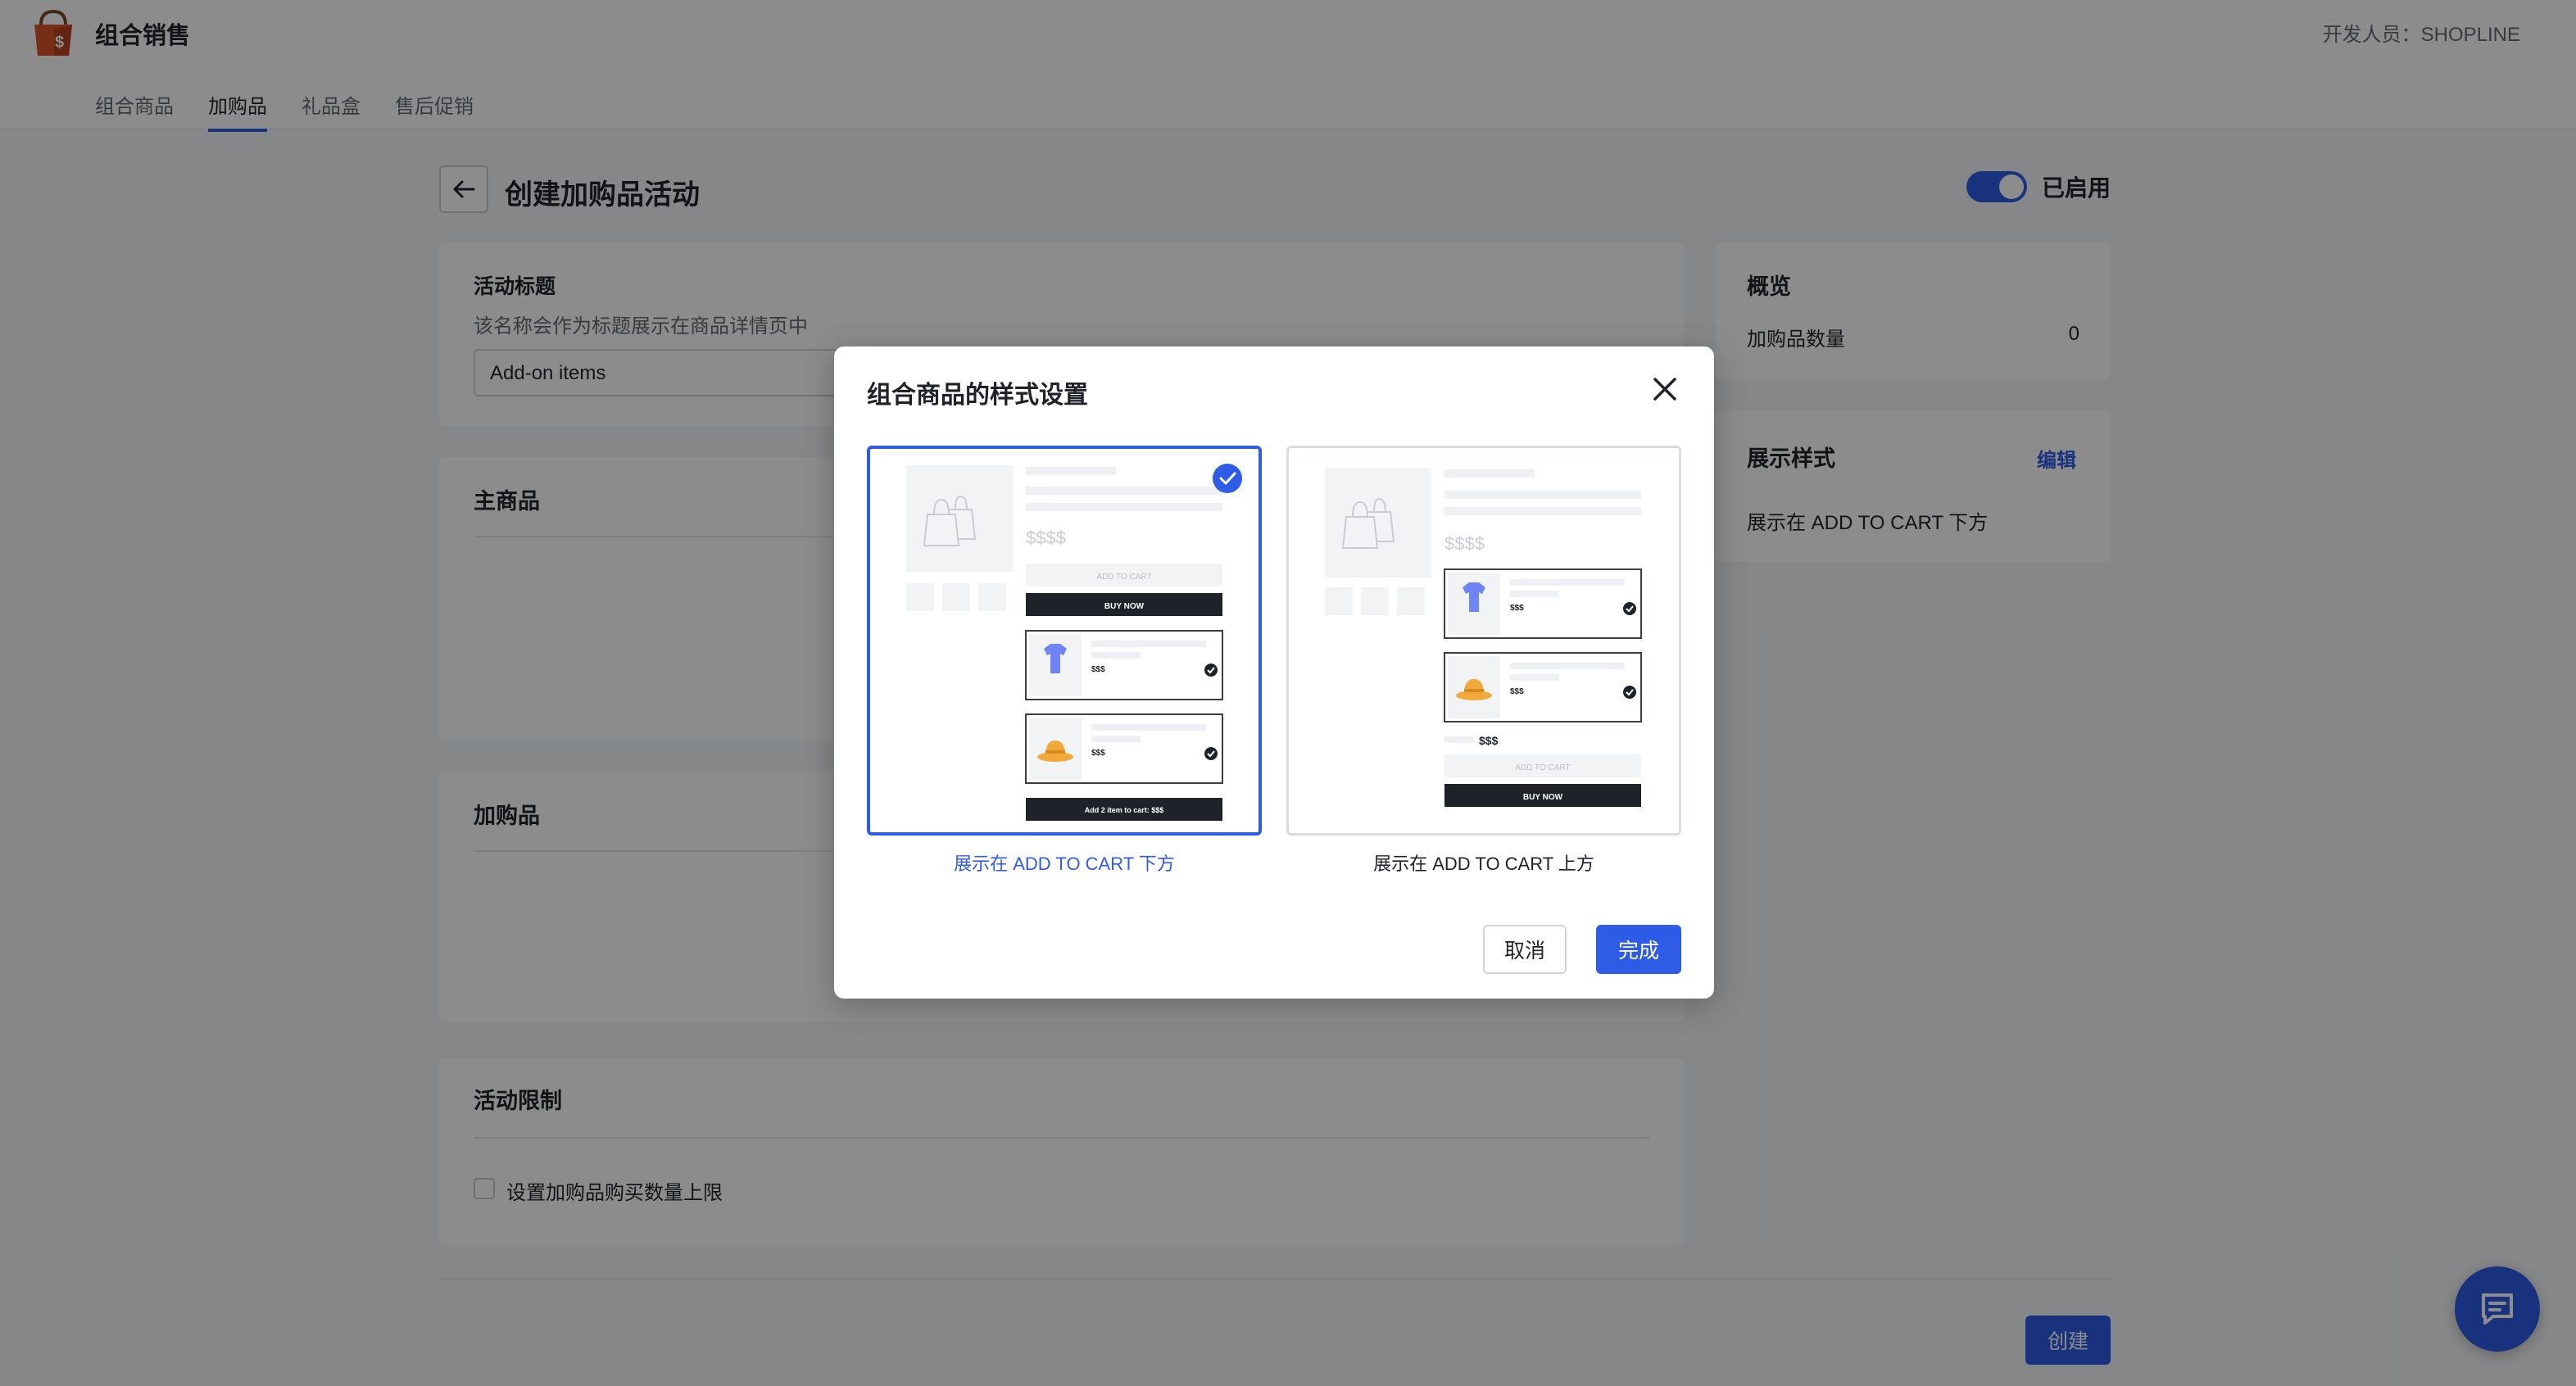 The width and height of the screenshot is (2576, 1386). I want to click on preview-total: $$$, so click(1489, 740).